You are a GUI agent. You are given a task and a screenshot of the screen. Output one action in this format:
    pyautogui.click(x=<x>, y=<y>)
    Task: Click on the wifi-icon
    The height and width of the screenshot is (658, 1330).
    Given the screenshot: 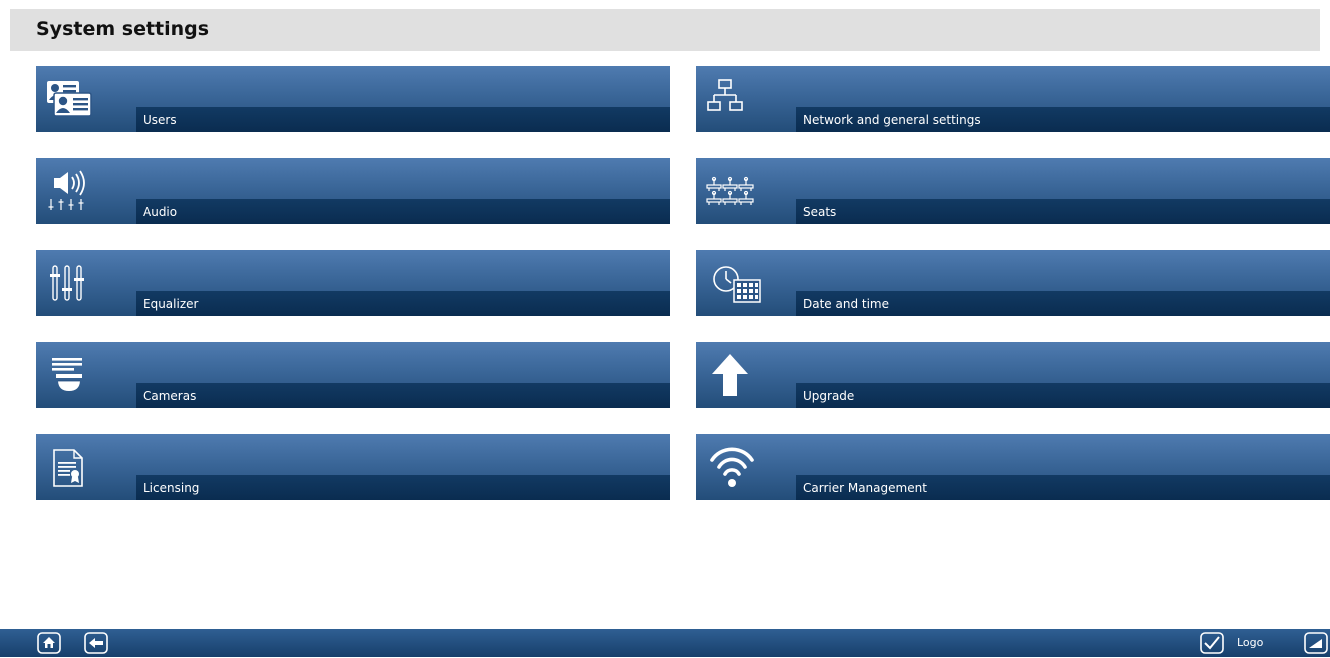 What is the action you would take?
    pyautogui.click(x=734, y=465)
    